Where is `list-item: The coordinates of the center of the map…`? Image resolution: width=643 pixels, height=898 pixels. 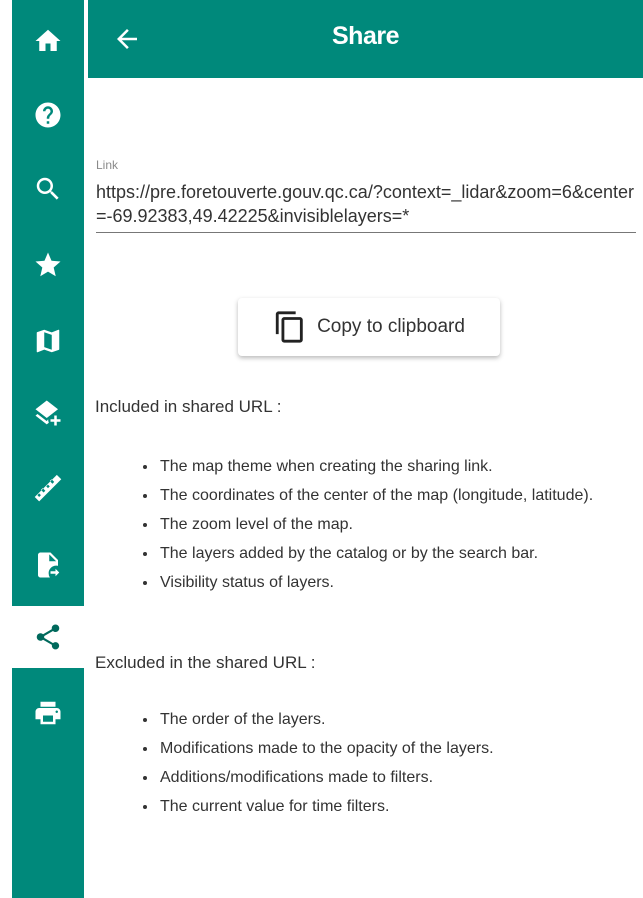
list-item: The coordinates of the center of the map… is located at coordinates (400, 495).